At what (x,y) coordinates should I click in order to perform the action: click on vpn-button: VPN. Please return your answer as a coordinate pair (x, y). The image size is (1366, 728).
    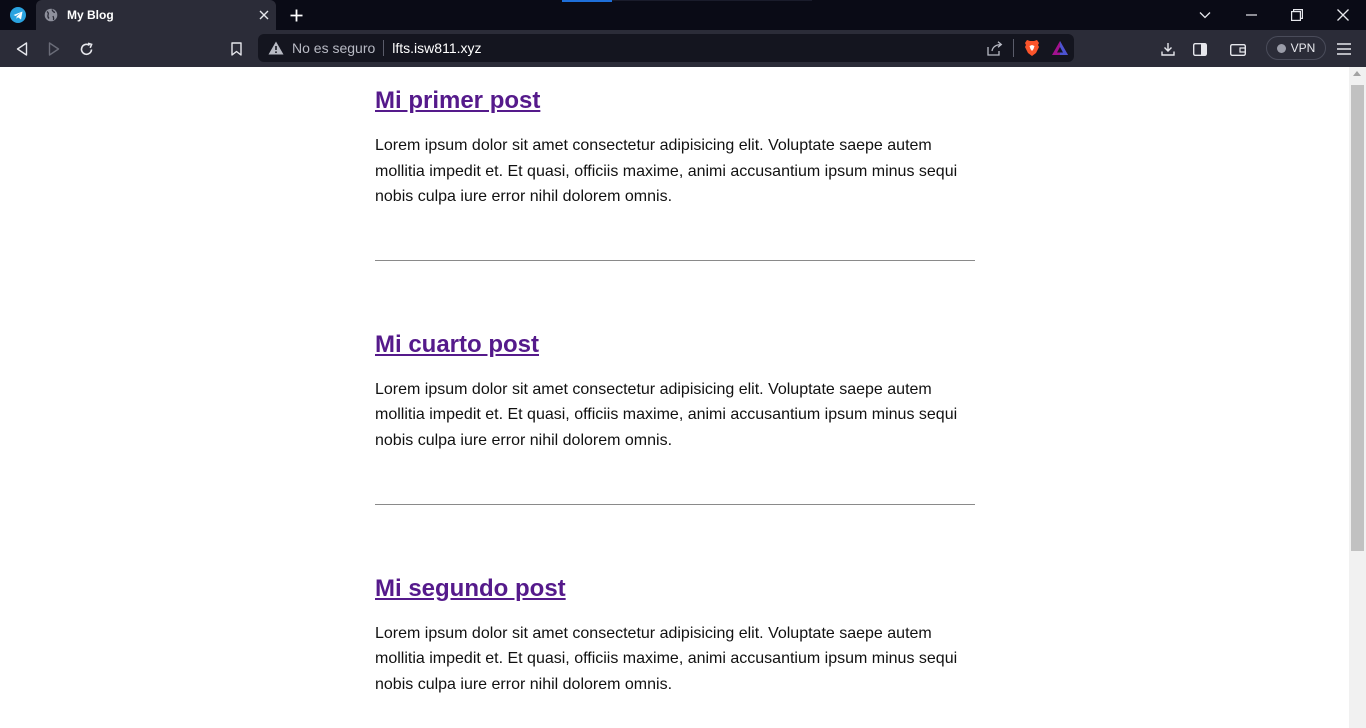
    Looking at the image, I should click on (1296, 48).